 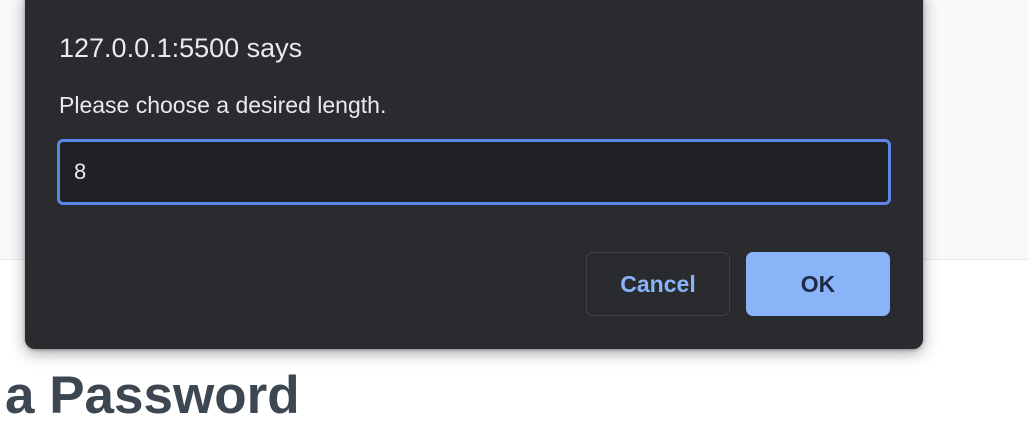 I want to click on cancel-button: Cancel, so click(x=658, y=284).